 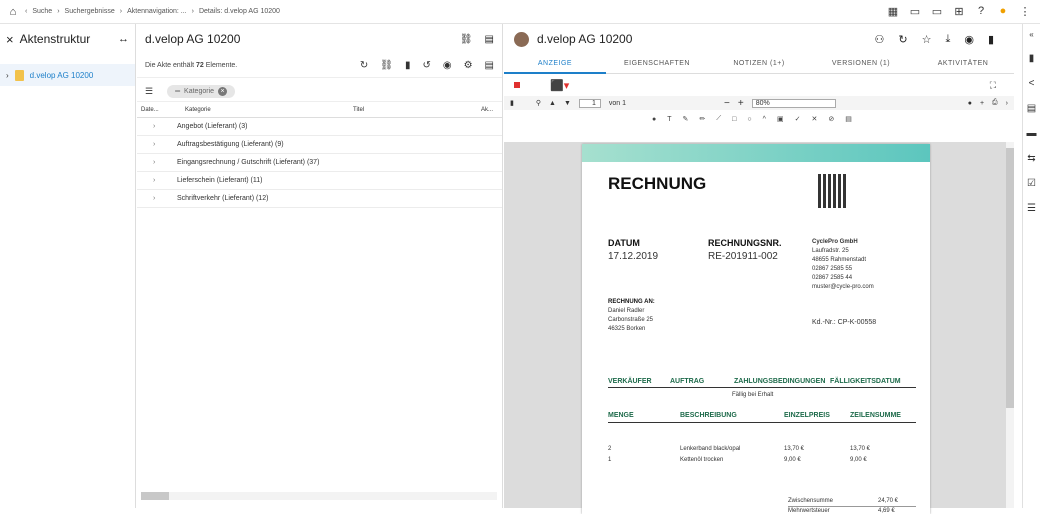 I want to click on column-header: Kategorie, so click(x=269, y=110).